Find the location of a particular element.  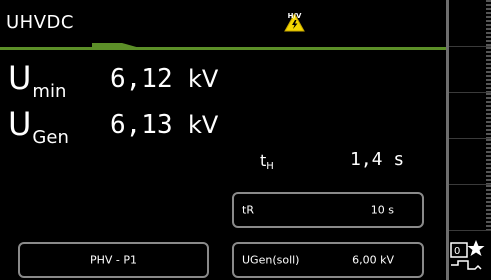

tr-field-label: tR is located at coordinates (248, 210).